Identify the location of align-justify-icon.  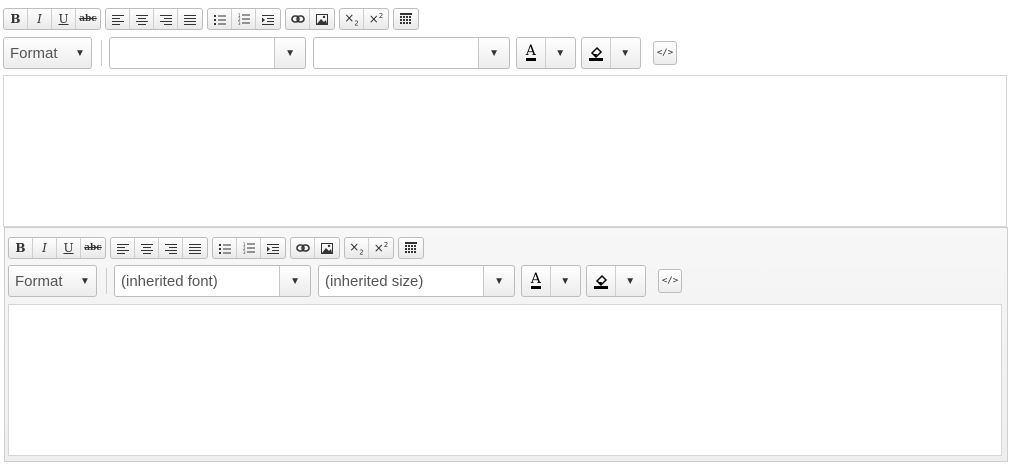
(190, 19).